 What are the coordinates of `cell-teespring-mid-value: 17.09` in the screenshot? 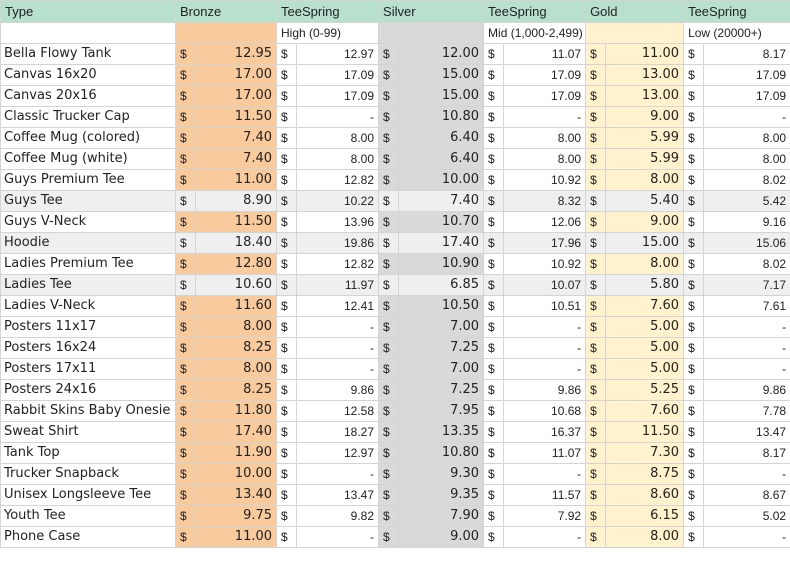 It's located at (545, 75).